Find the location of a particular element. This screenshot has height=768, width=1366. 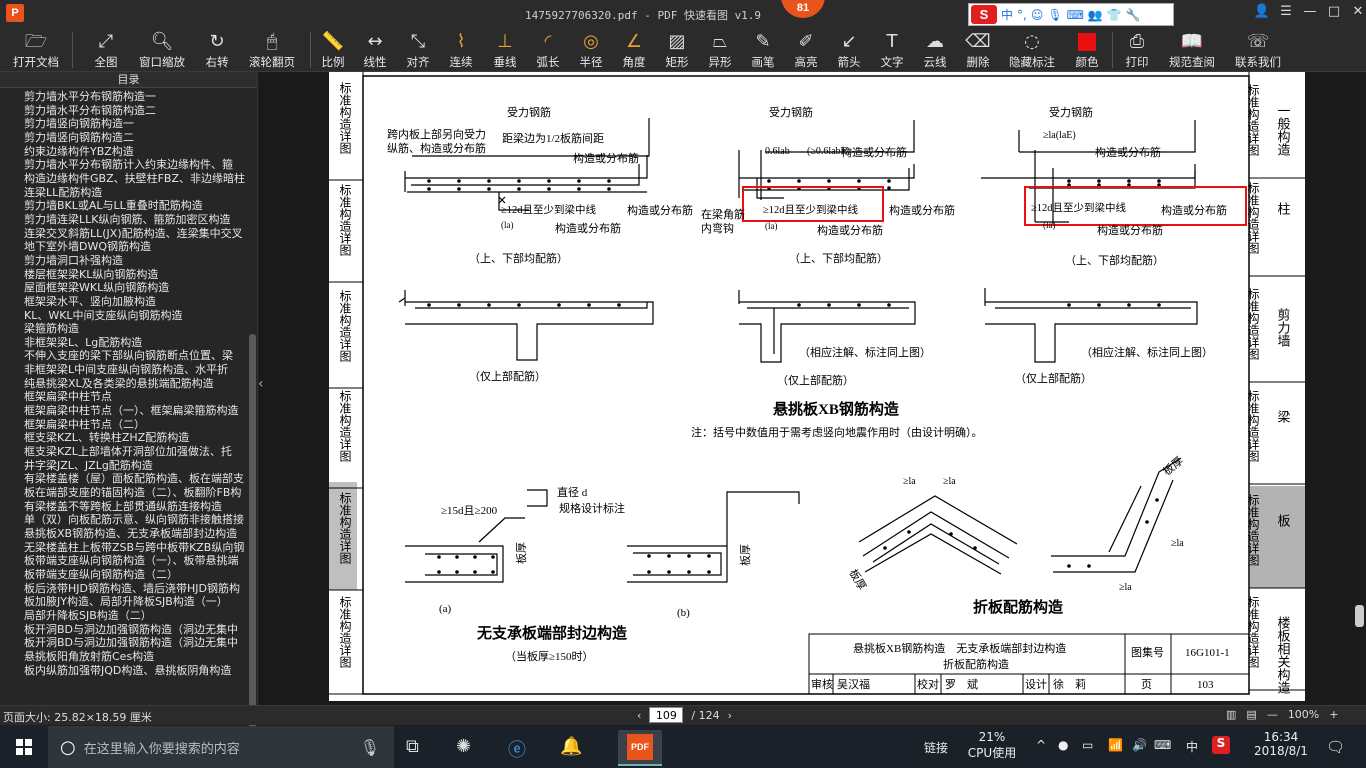

hide-annotations-button: ◌ 隐藏标注 is located at coordinates (1032, 50).